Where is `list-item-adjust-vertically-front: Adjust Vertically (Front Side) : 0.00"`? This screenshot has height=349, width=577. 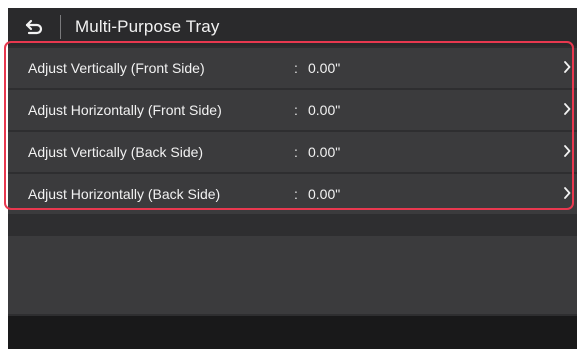 list-item-adjust-vertically-front: Adjust Vertically (Front Side) : 0.00" is located at coordinates (292, 69).